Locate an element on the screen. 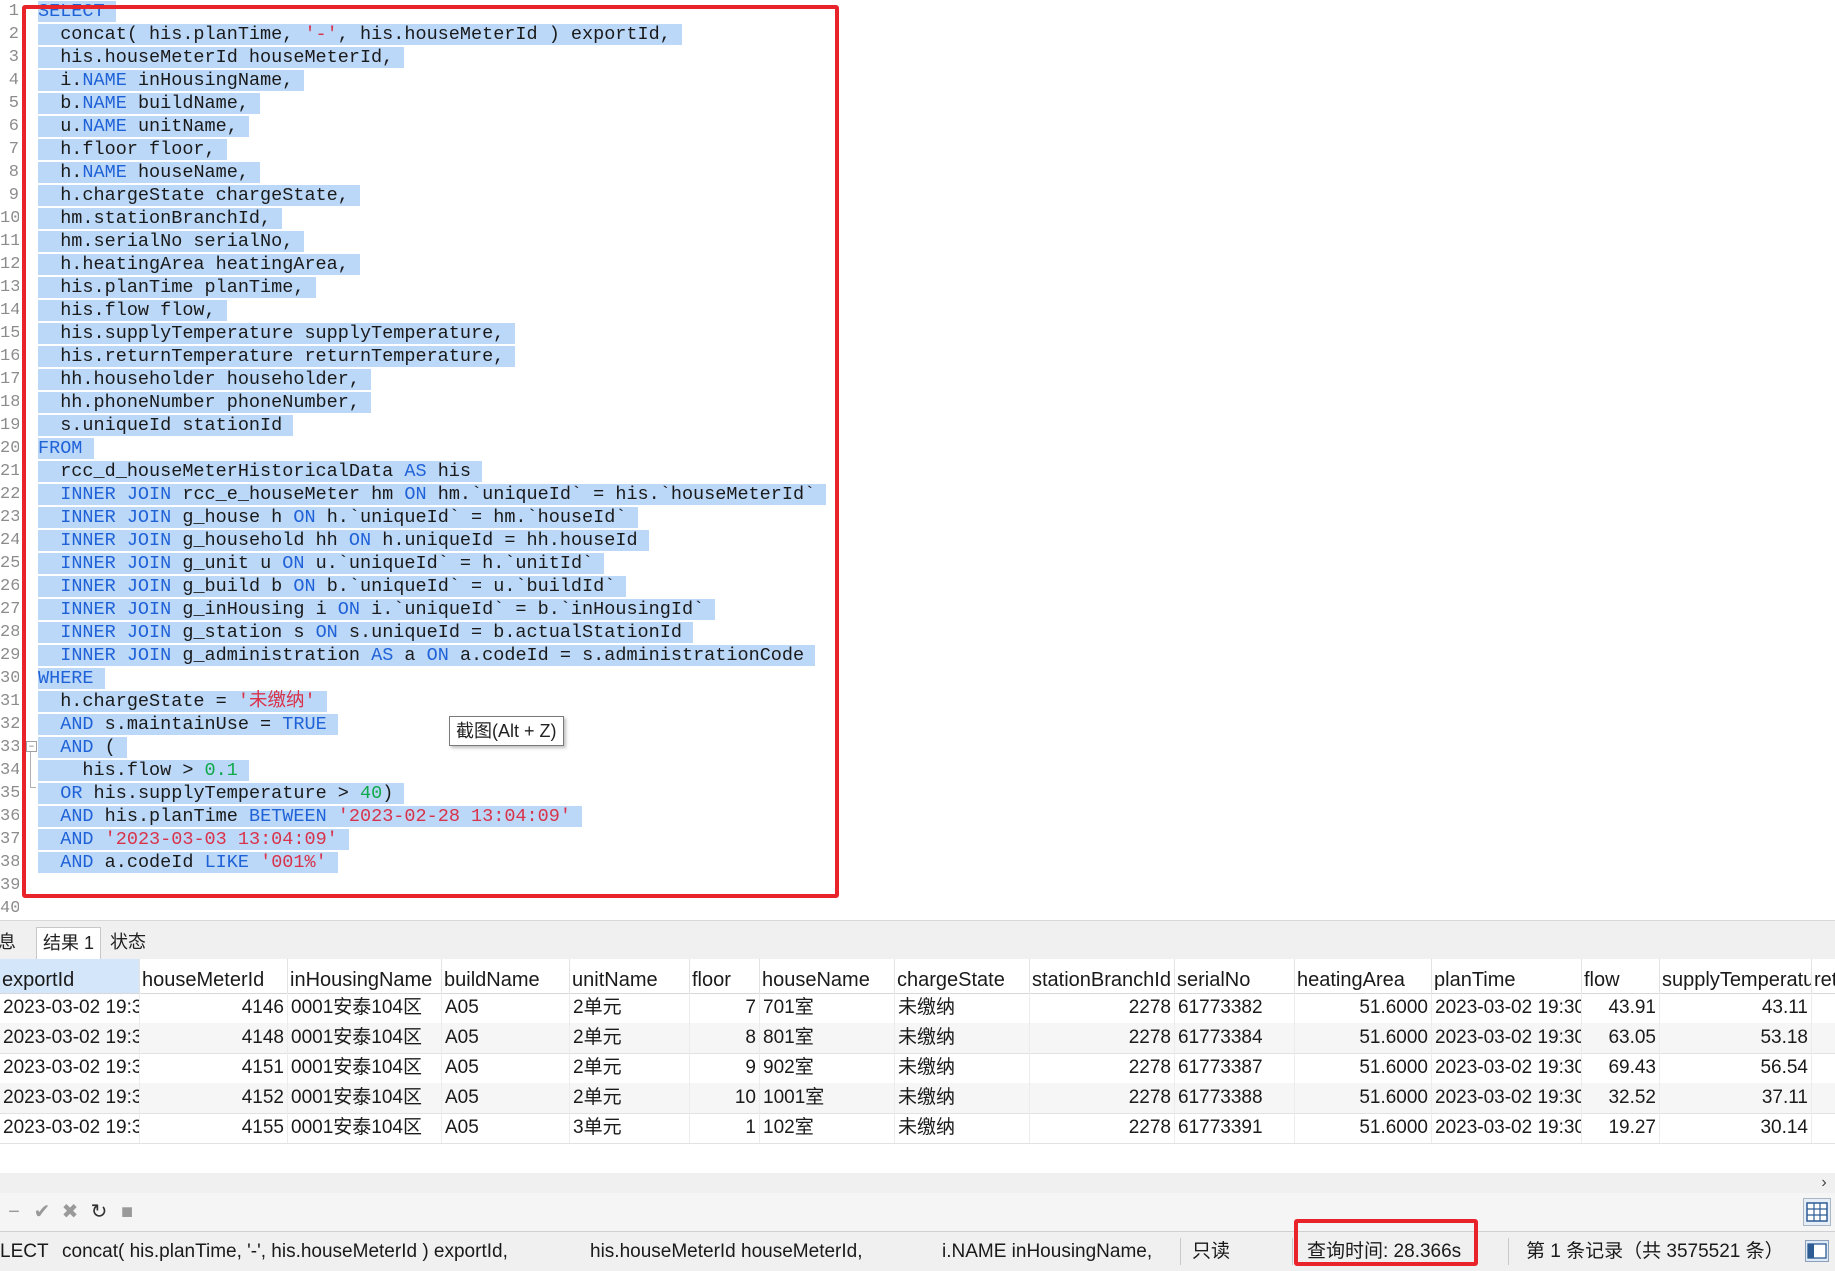  table-cell: 61773388 is located at coordinates (1235, 1098).